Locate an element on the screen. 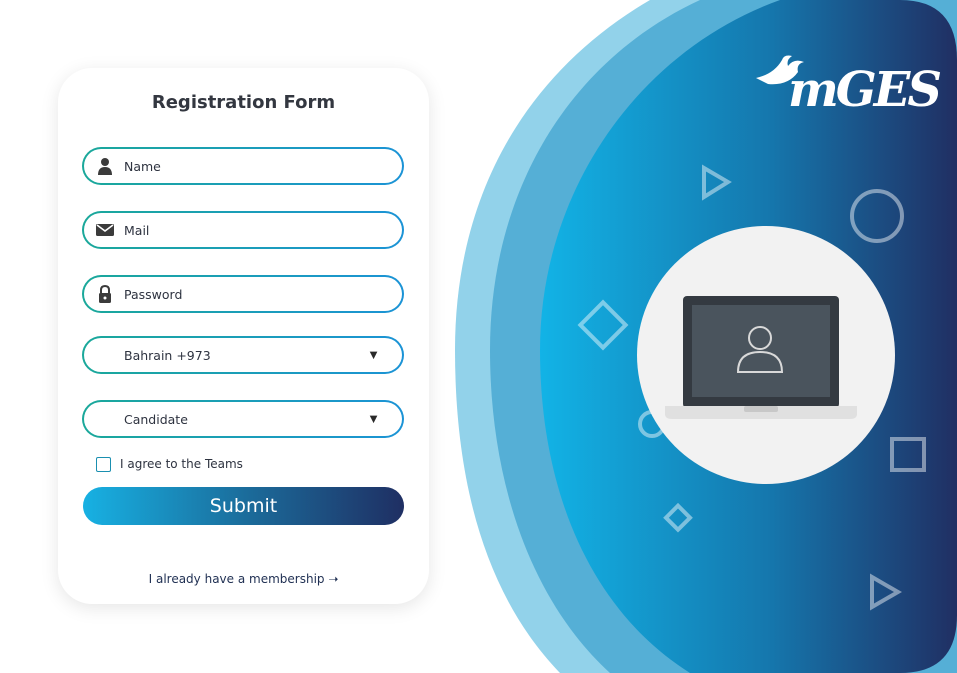 This screenshot has height=673, width=957. mail-icon is located at coordinates (105, 230).